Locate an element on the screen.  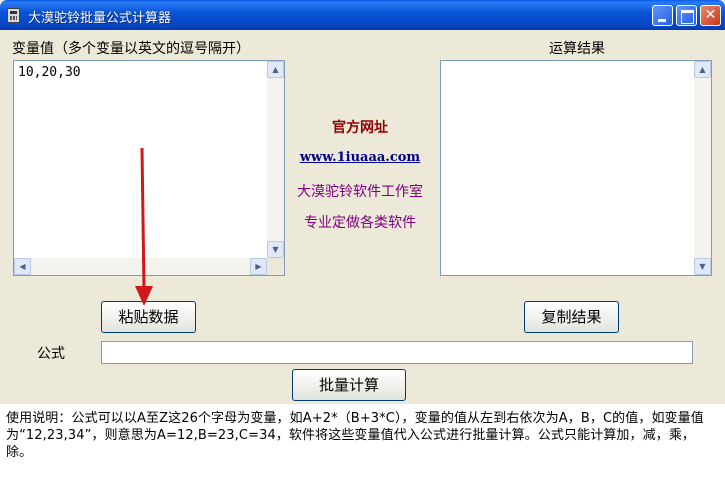
formula-label: 公式 is located at coordinates (51, 354).